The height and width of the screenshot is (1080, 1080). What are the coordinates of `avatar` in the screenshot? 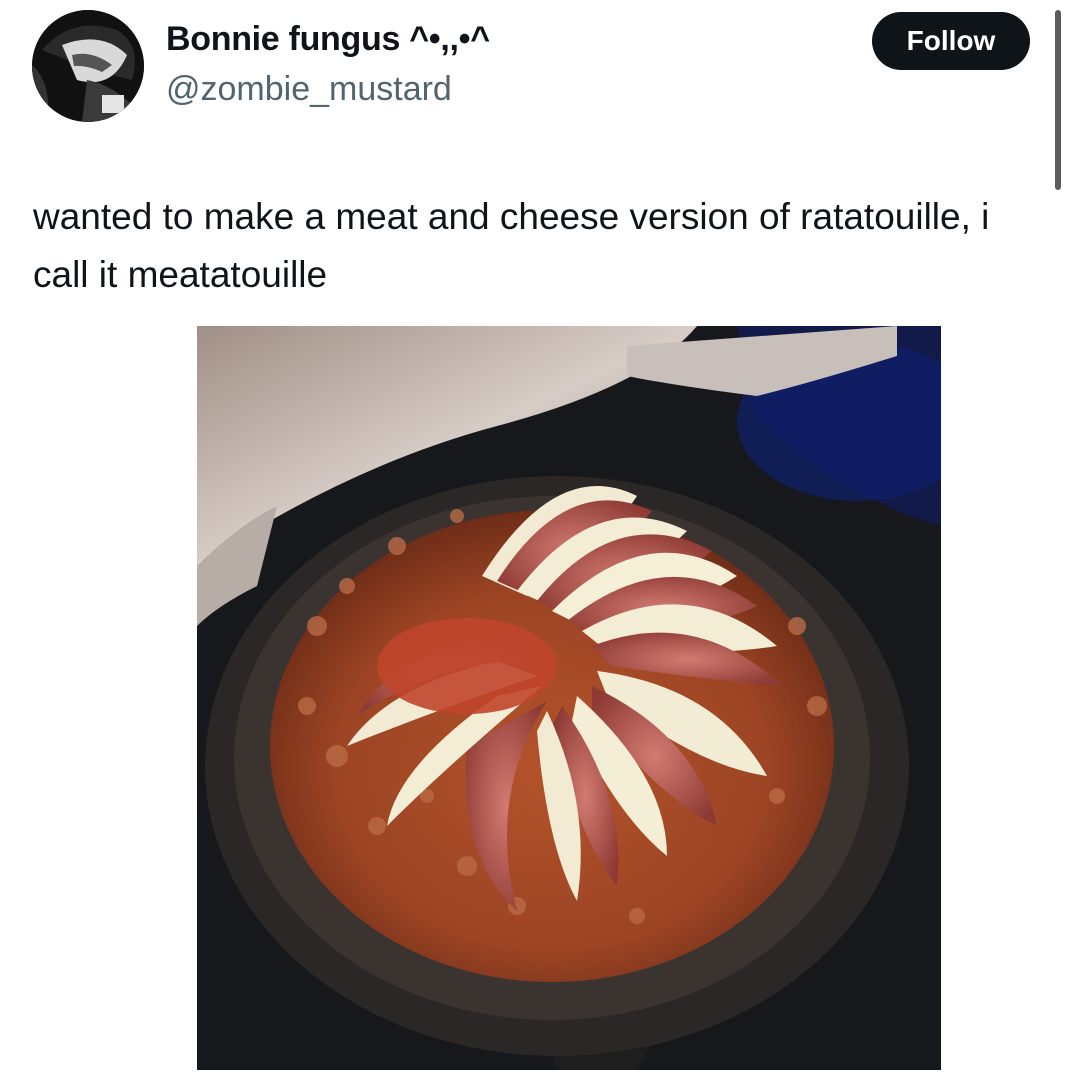 It's located at (88, 66).